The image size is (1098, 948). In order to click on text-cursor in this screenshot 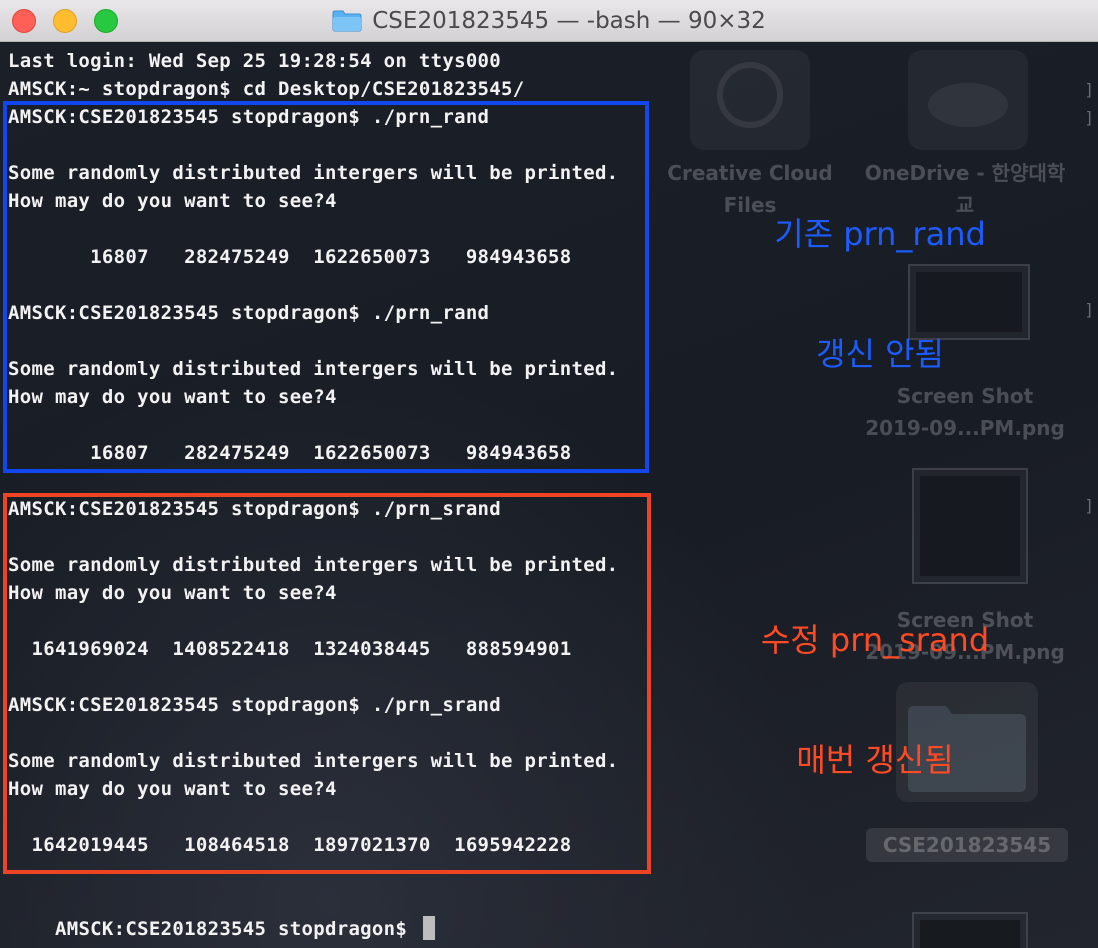, I will do `click(428, 928)`.